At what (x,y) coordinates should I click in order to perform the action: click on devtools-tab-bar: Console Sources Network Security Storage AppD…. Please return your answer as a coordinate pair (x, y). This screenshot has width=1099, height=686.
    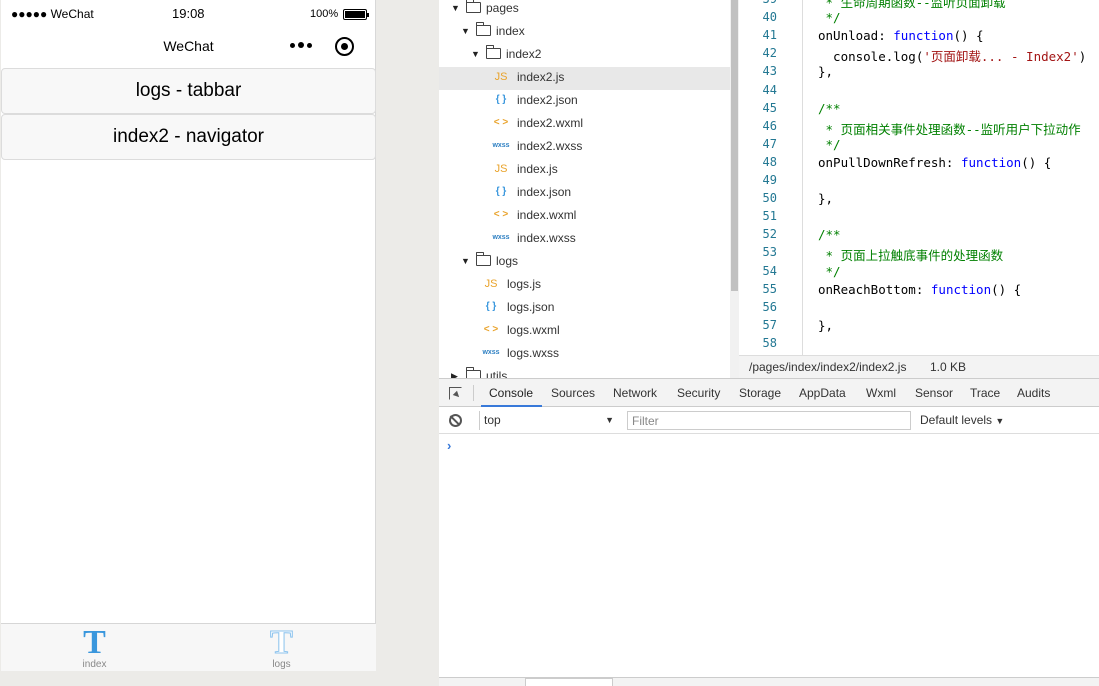
    Looking at the image, I should click on (769, 393).